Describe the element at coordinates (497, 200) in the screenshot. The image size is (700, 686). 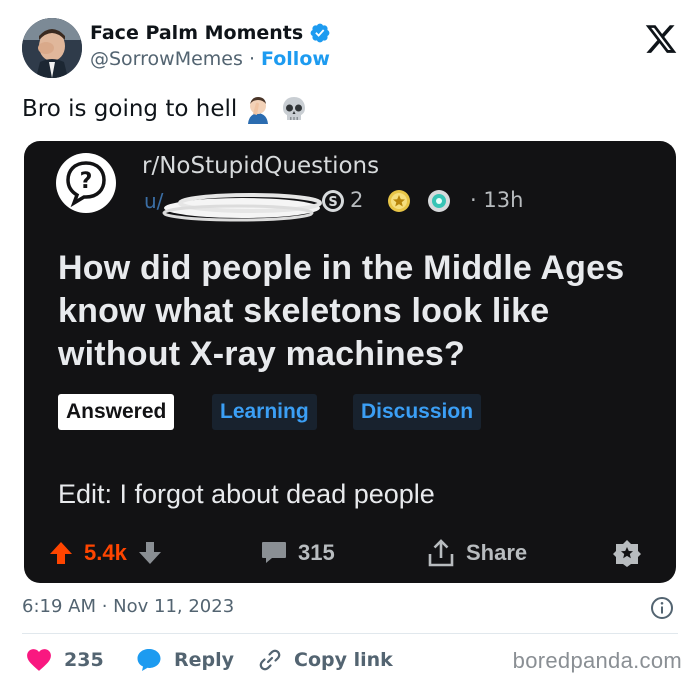
I see `post-age: · 13h` at that location.